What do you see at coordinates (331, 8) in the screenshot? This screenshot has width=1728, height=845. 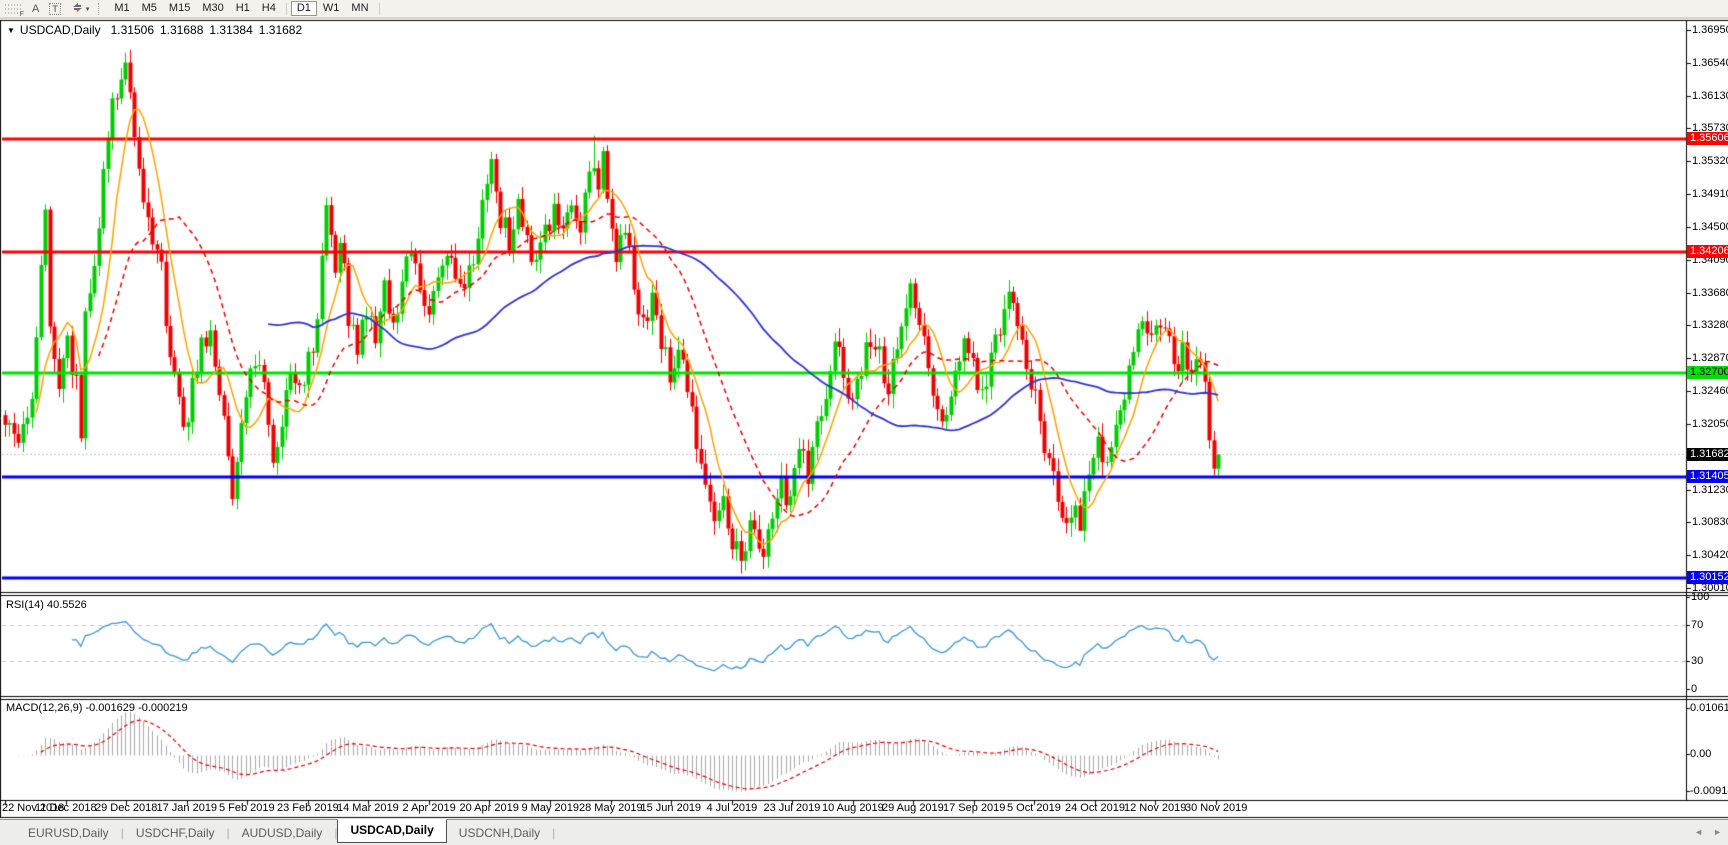 I see `timeframe-w1-button: W1` at bounding box center [331, 8].